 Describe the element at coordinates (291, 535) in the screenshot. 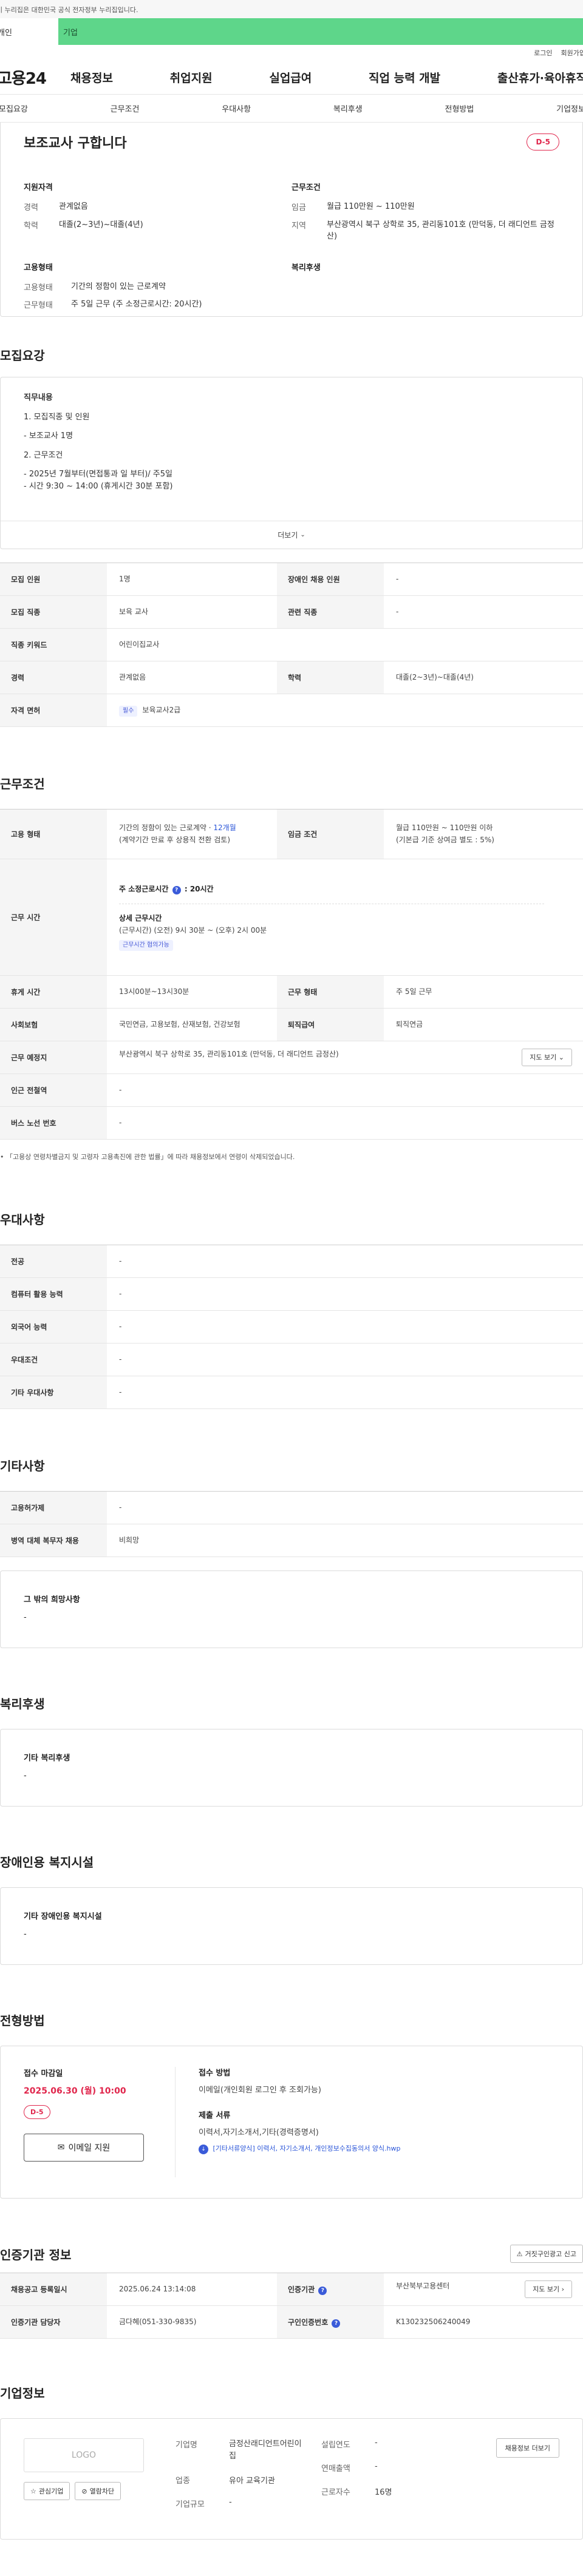

I see `more-button: 더보기 ⌄` at that location.